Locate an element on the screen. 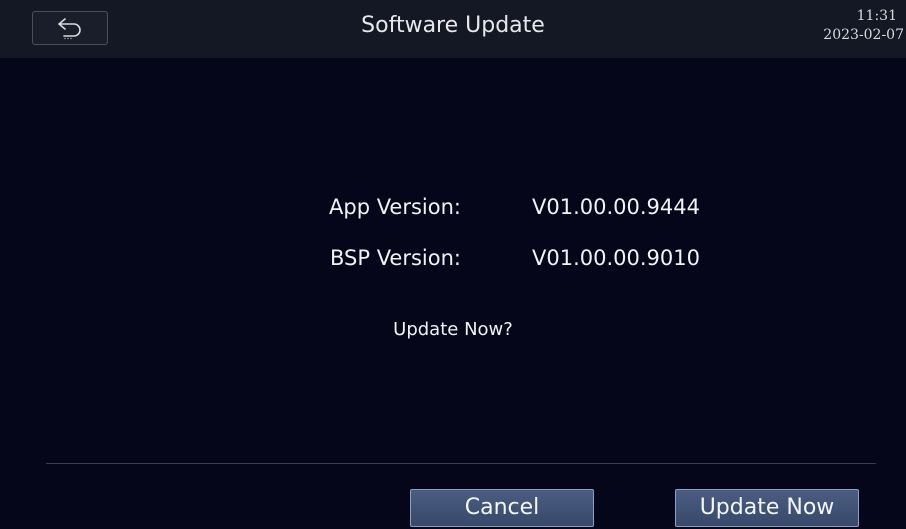 The image size is (906, 529). app-version-value: V01.00.00.9444 is located at coordinates (616, 207).